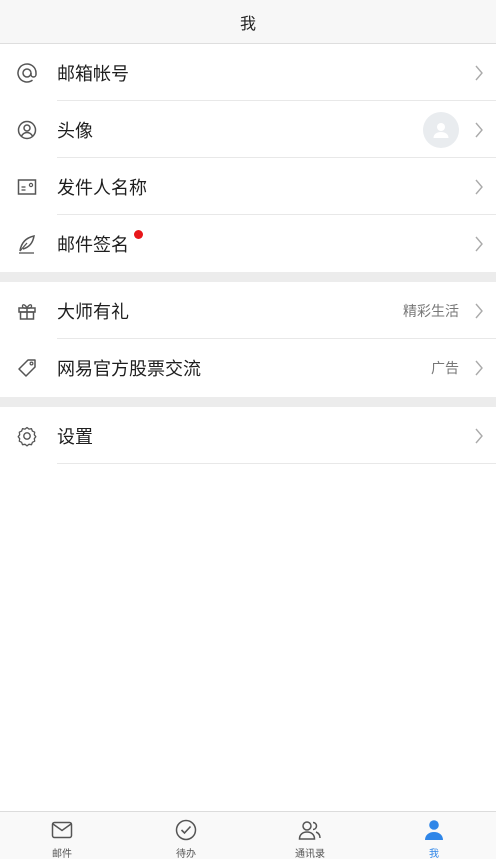 Image resolution: width=496 pixels, height=859 pixels. I want to click on gift-icon, so click(27, 311).